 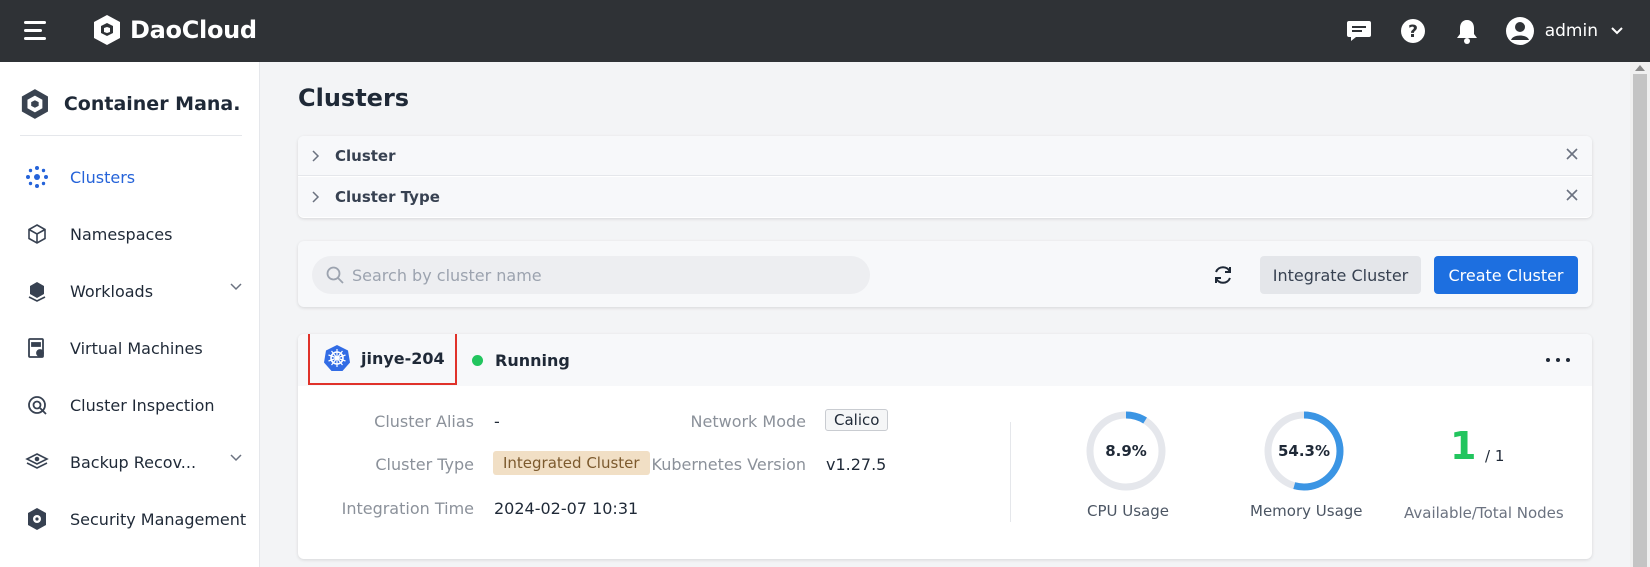 I want to click on card-divider, so click(x=1010, y=472).